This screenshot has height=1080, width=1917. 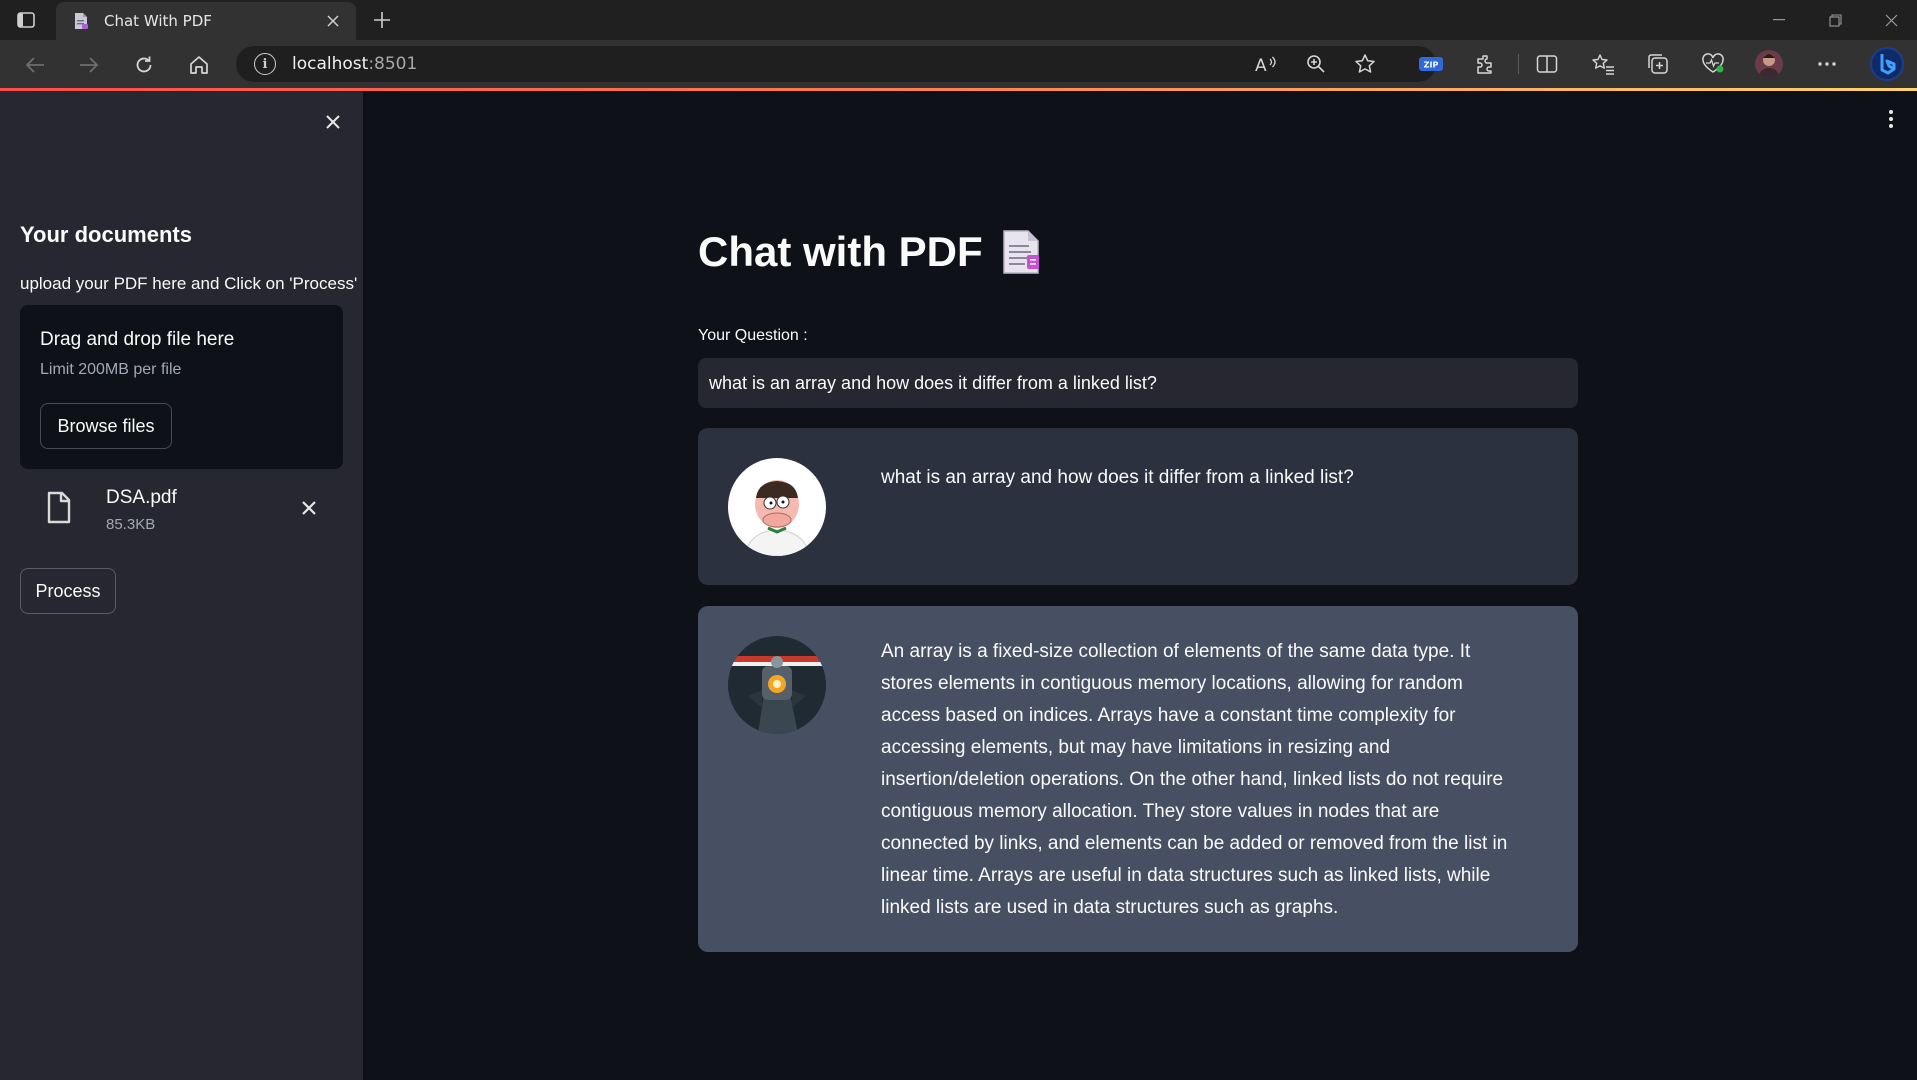 I want to click on copilot-icon, so click(x=1887, y=64).